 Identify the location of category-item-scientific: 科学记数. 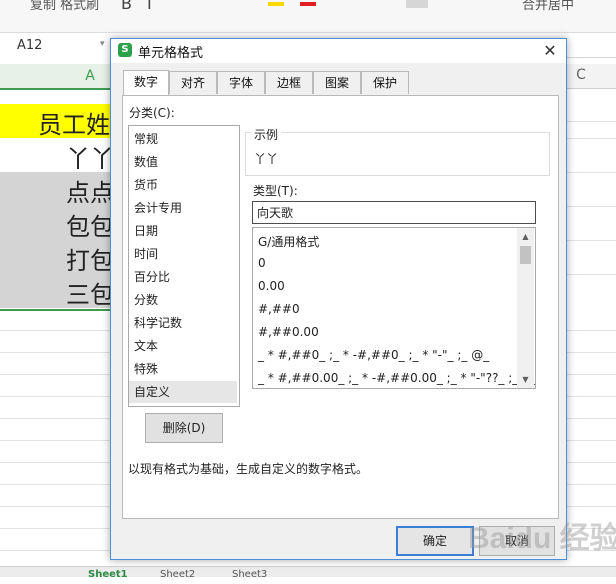
(183, 323).